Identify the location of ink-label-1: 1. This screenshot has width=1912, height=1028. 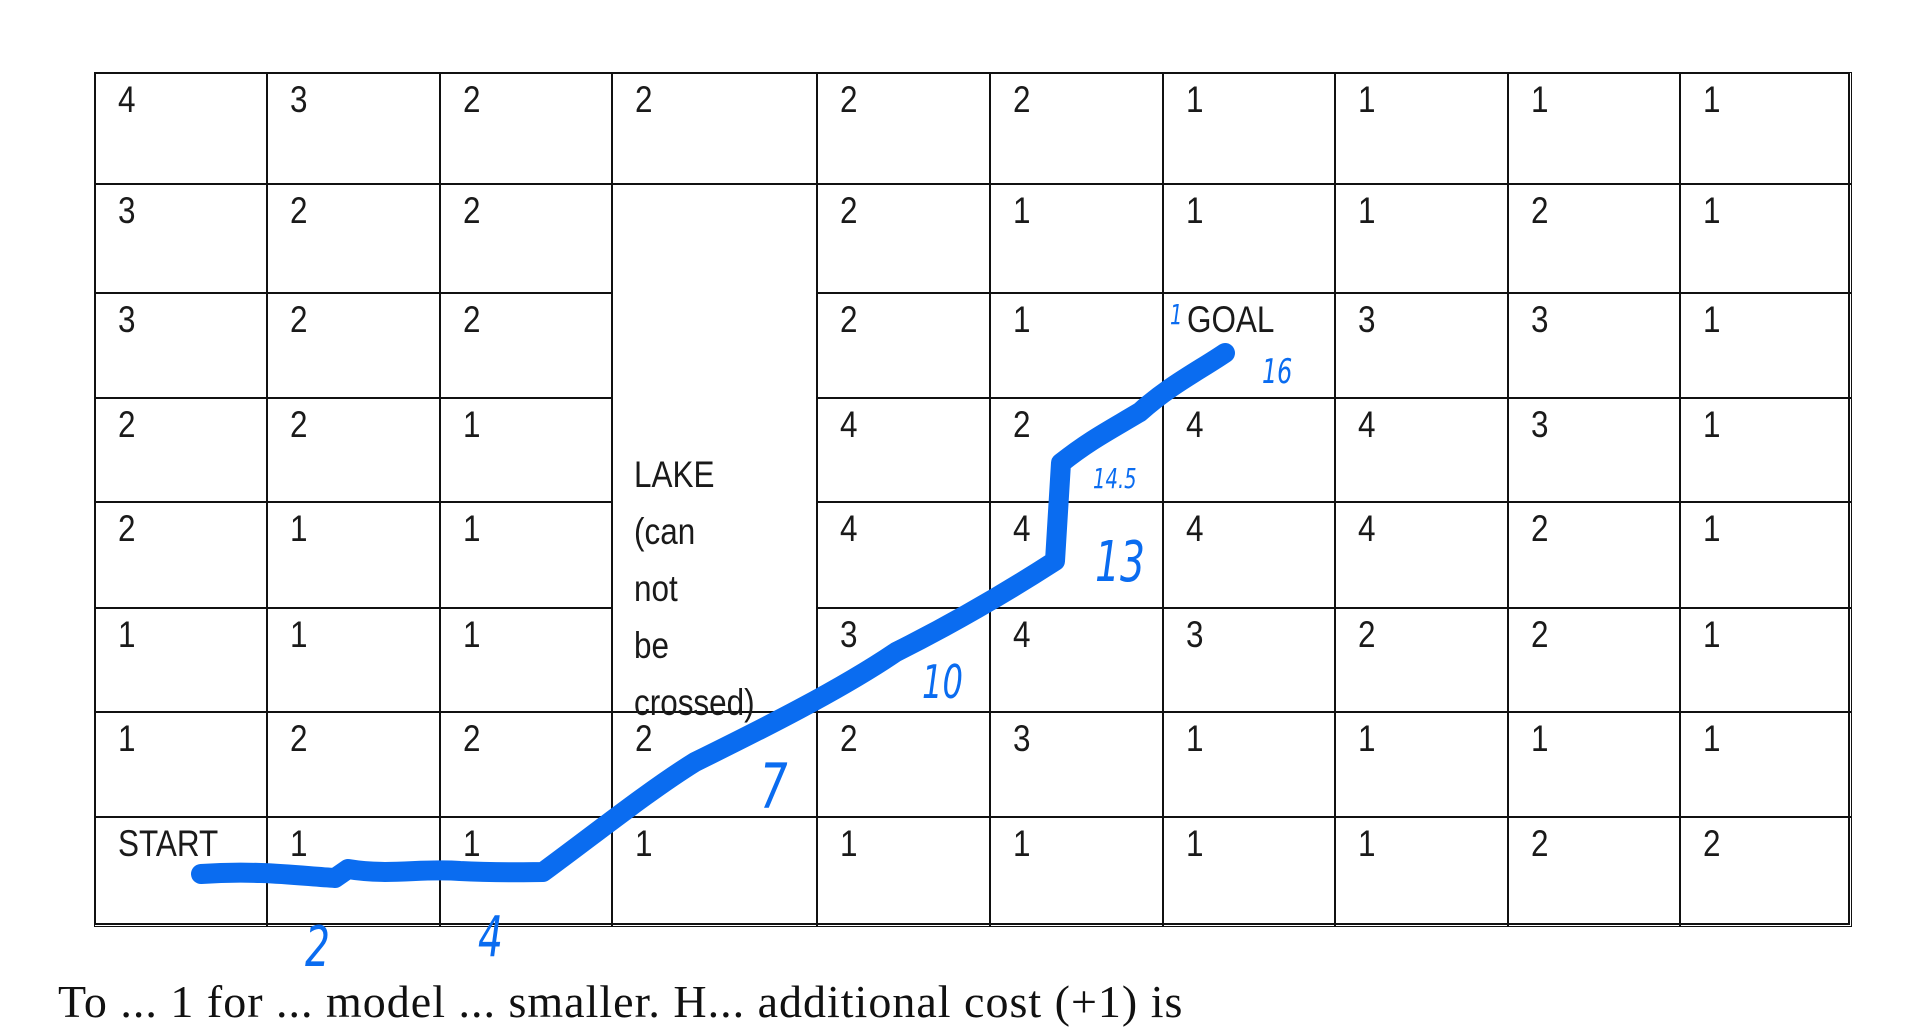
(1176, 314).